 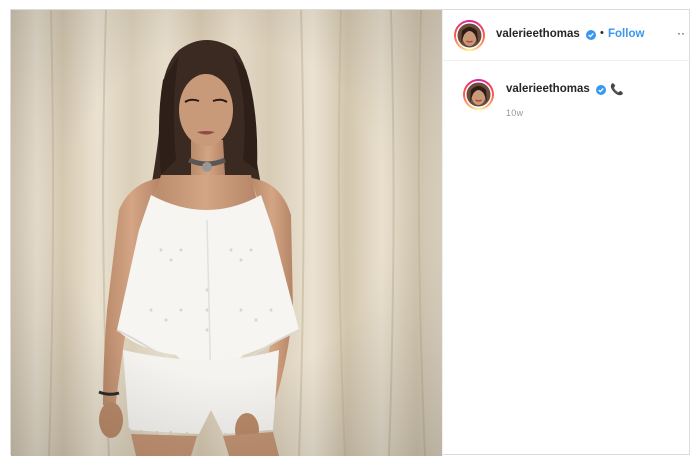 I want to click on caption-avatar, so click(x=478, y=94).